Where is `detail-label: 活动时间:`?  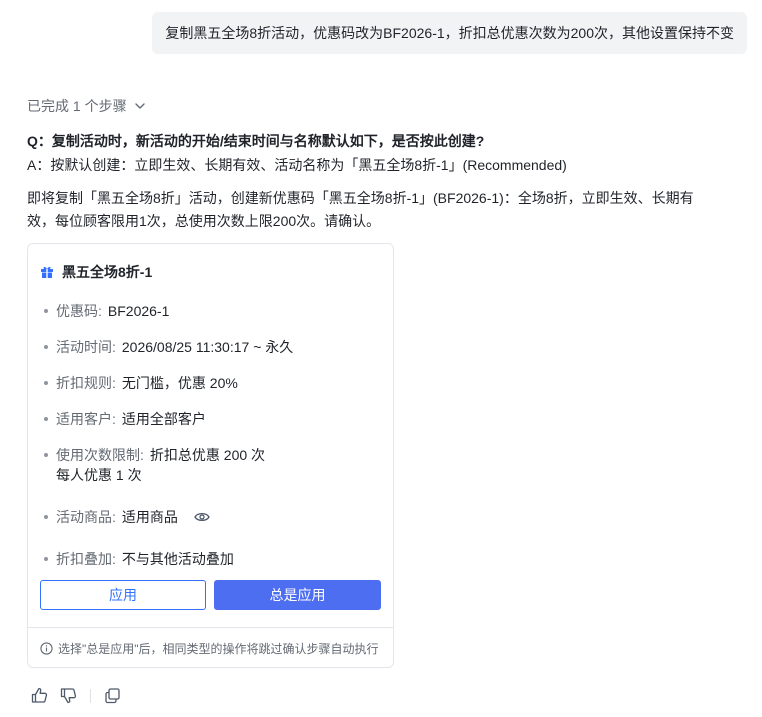 detail-label: 活动时间: is located at coordinates (86, 347).